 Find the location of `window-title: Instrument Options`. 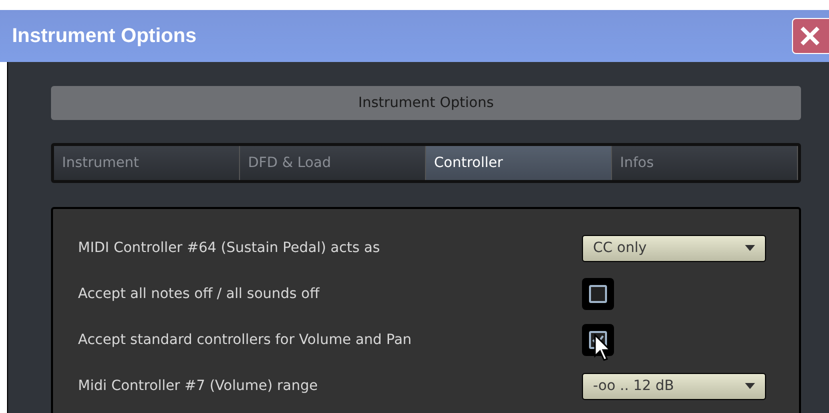

window-title: Instrument Options is located at coordinates (104, 36).